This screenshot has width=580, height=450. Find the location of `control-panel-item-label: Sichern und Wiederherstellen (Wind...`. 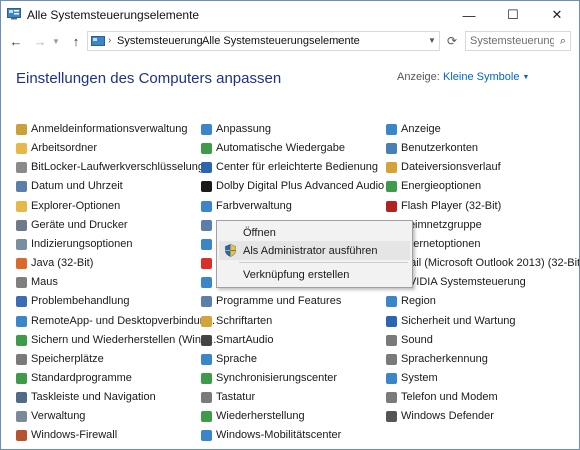

control-panel-item-label: Sichern und Wiederherstellen (Wind... is located at coordinates (123, 340).